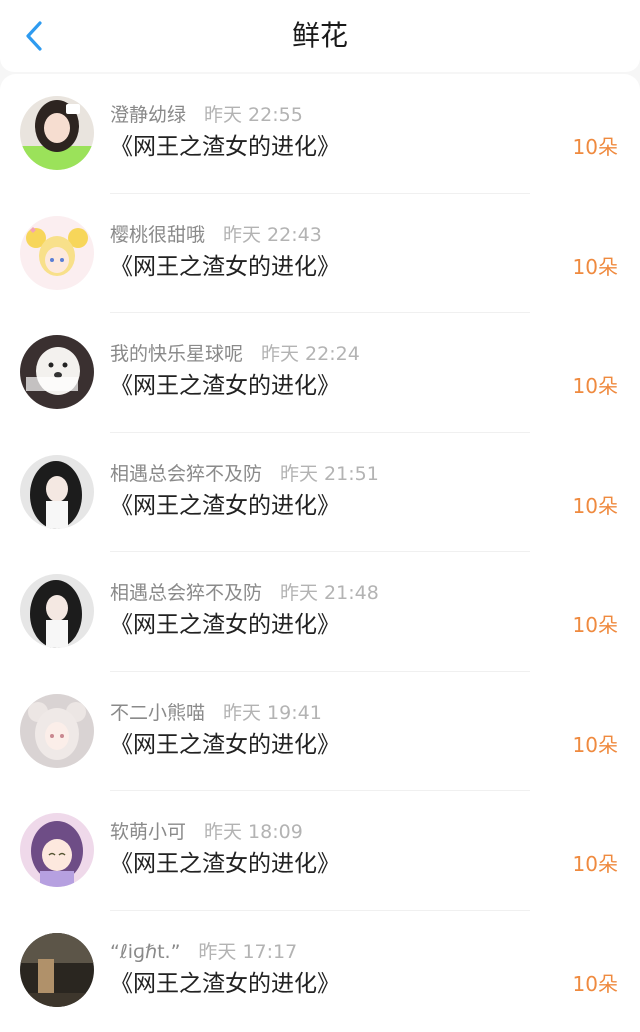 Image resolution: width=640 pixels, height=1032 pixels. Describe the element at coordinates (253, 832) in the screenshot. I see `timestamp: 昨天 18:09` at that location.